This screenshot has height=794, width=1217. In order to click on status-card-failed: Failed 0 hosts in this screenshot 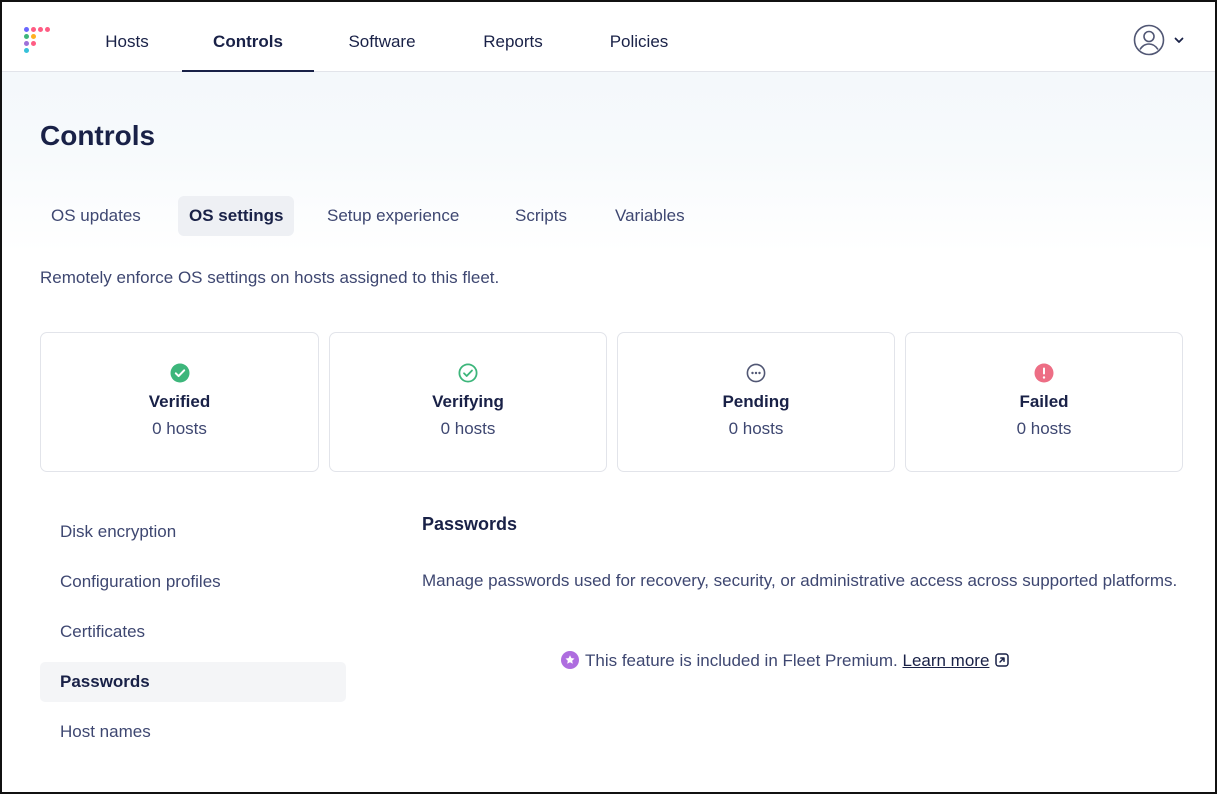, I will do `click(1044, 402)`.